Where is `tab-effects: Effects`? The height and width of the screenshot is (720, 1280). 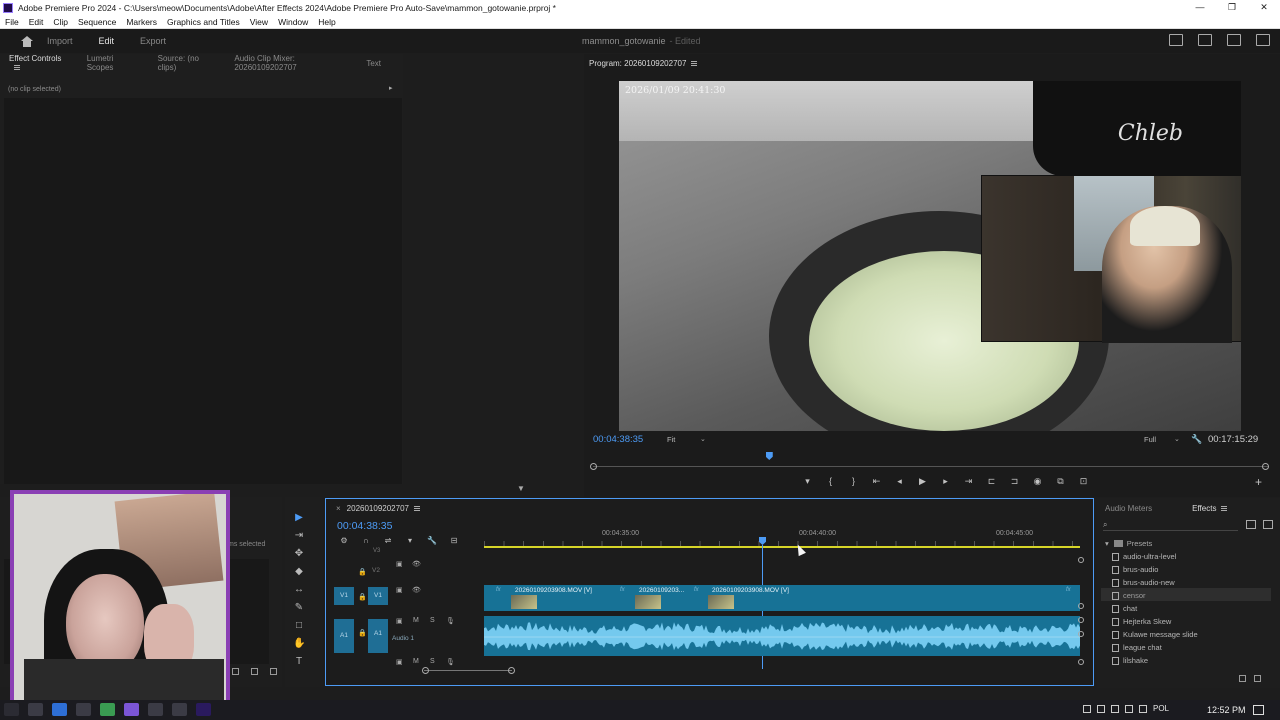
tab-effects: Effects is located at coordinates (1210, 508).